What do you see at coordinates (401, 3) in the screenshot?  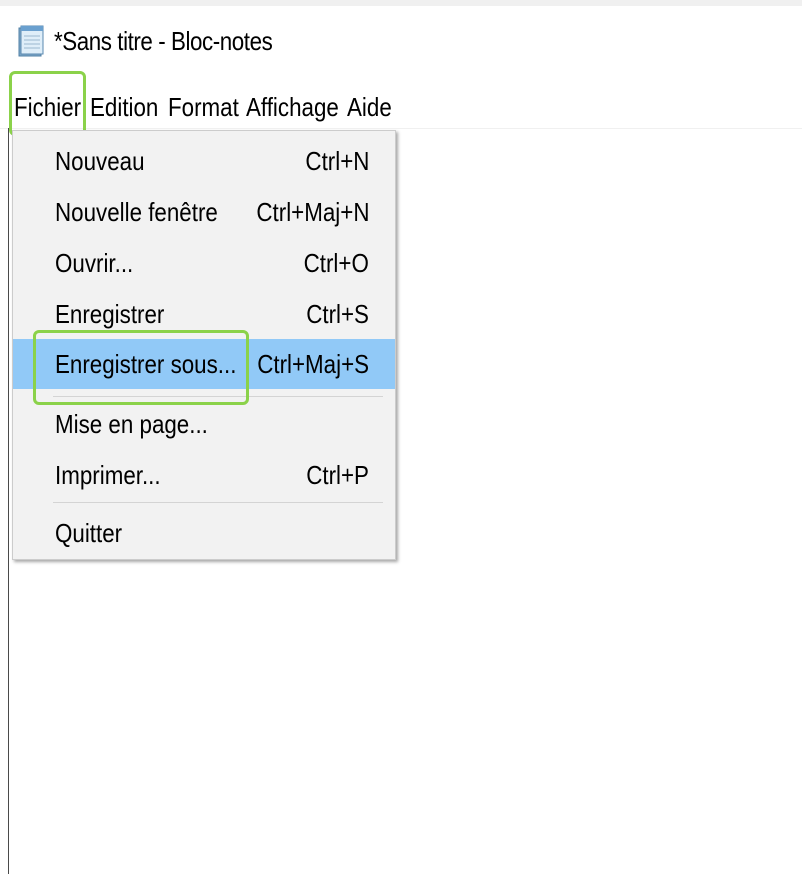 I see `top-strip` at bounding box center [401, 3].